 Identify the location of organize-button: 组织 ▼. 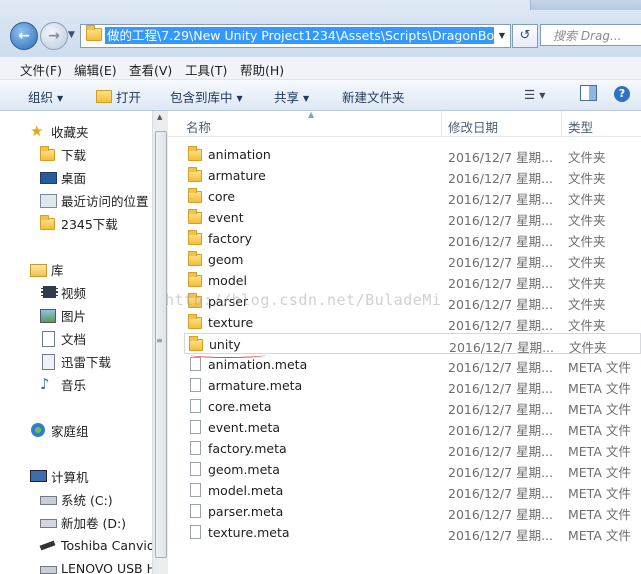
(45, 96).